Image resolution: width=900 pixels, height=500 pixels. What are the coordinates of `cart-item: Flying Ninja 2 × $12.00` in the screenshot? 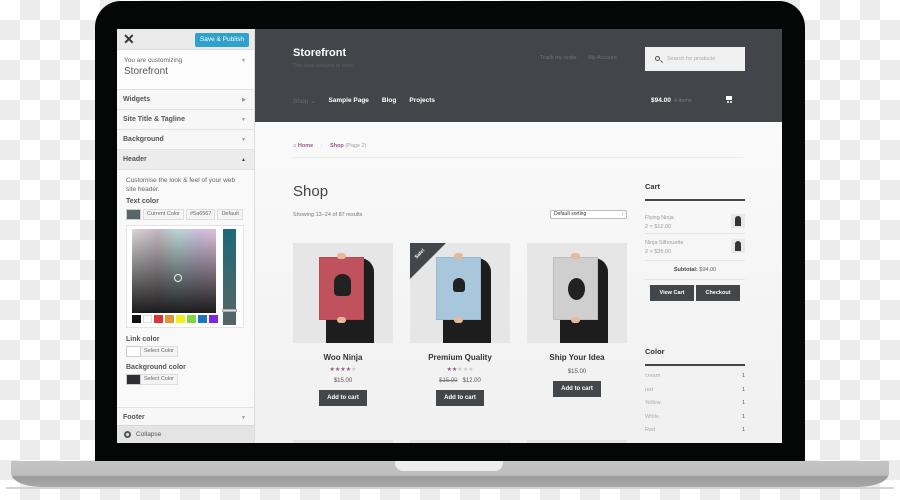 It's located at (695, 221).